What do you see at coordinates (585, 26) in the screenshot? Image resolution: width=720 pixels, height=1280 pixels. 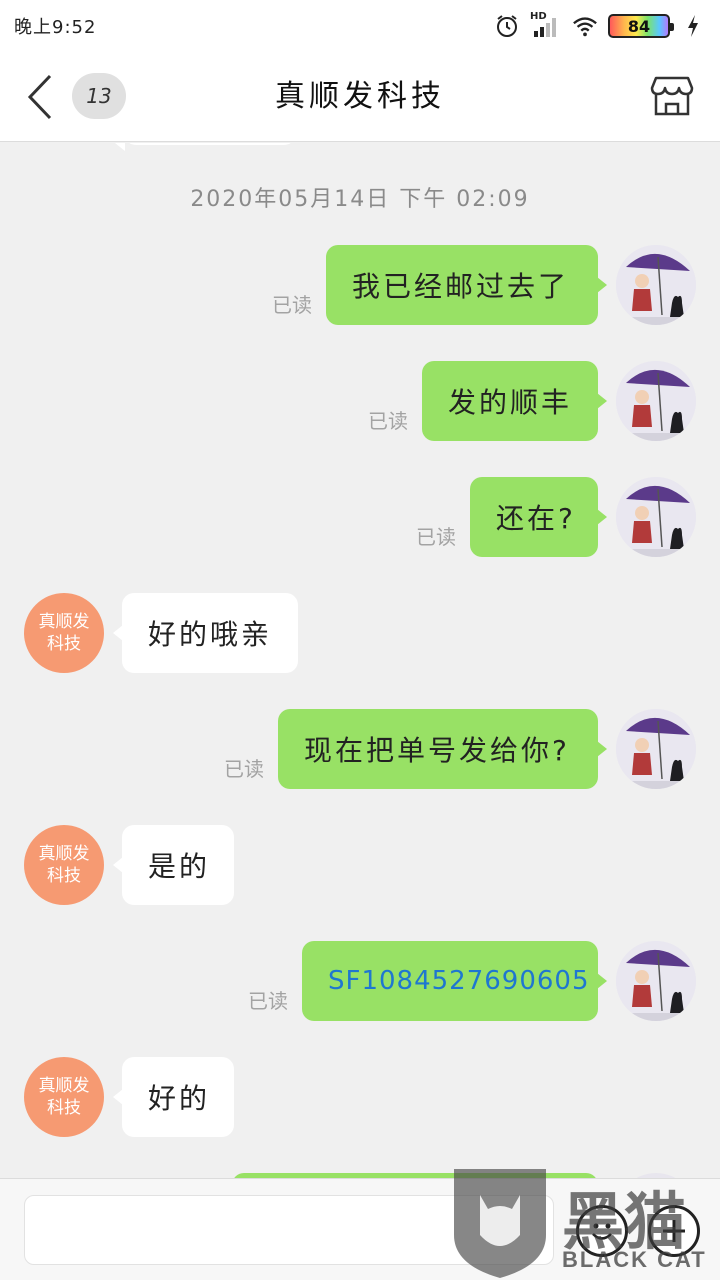 I see `wifi-icon` at bounding box center [585, 26].